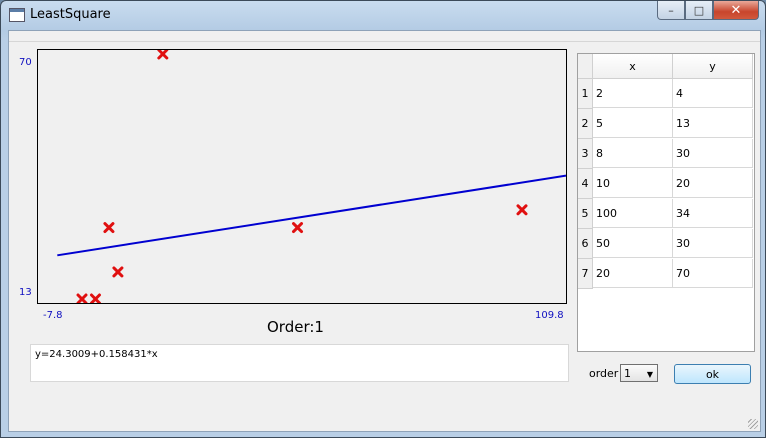  What do you see at coordinates (312, 215) in the screenshot?
I see `fit-line` at bounding box center [312, 215].